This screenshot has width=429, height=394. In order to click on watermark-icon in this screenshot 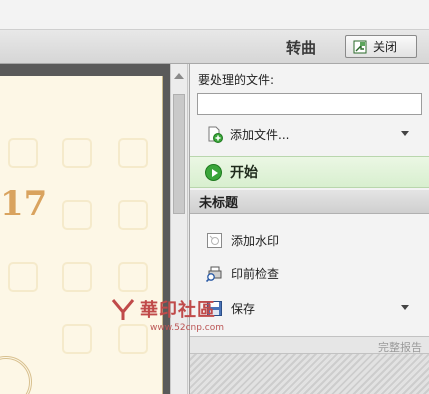, I will do `click(214, 240)`.